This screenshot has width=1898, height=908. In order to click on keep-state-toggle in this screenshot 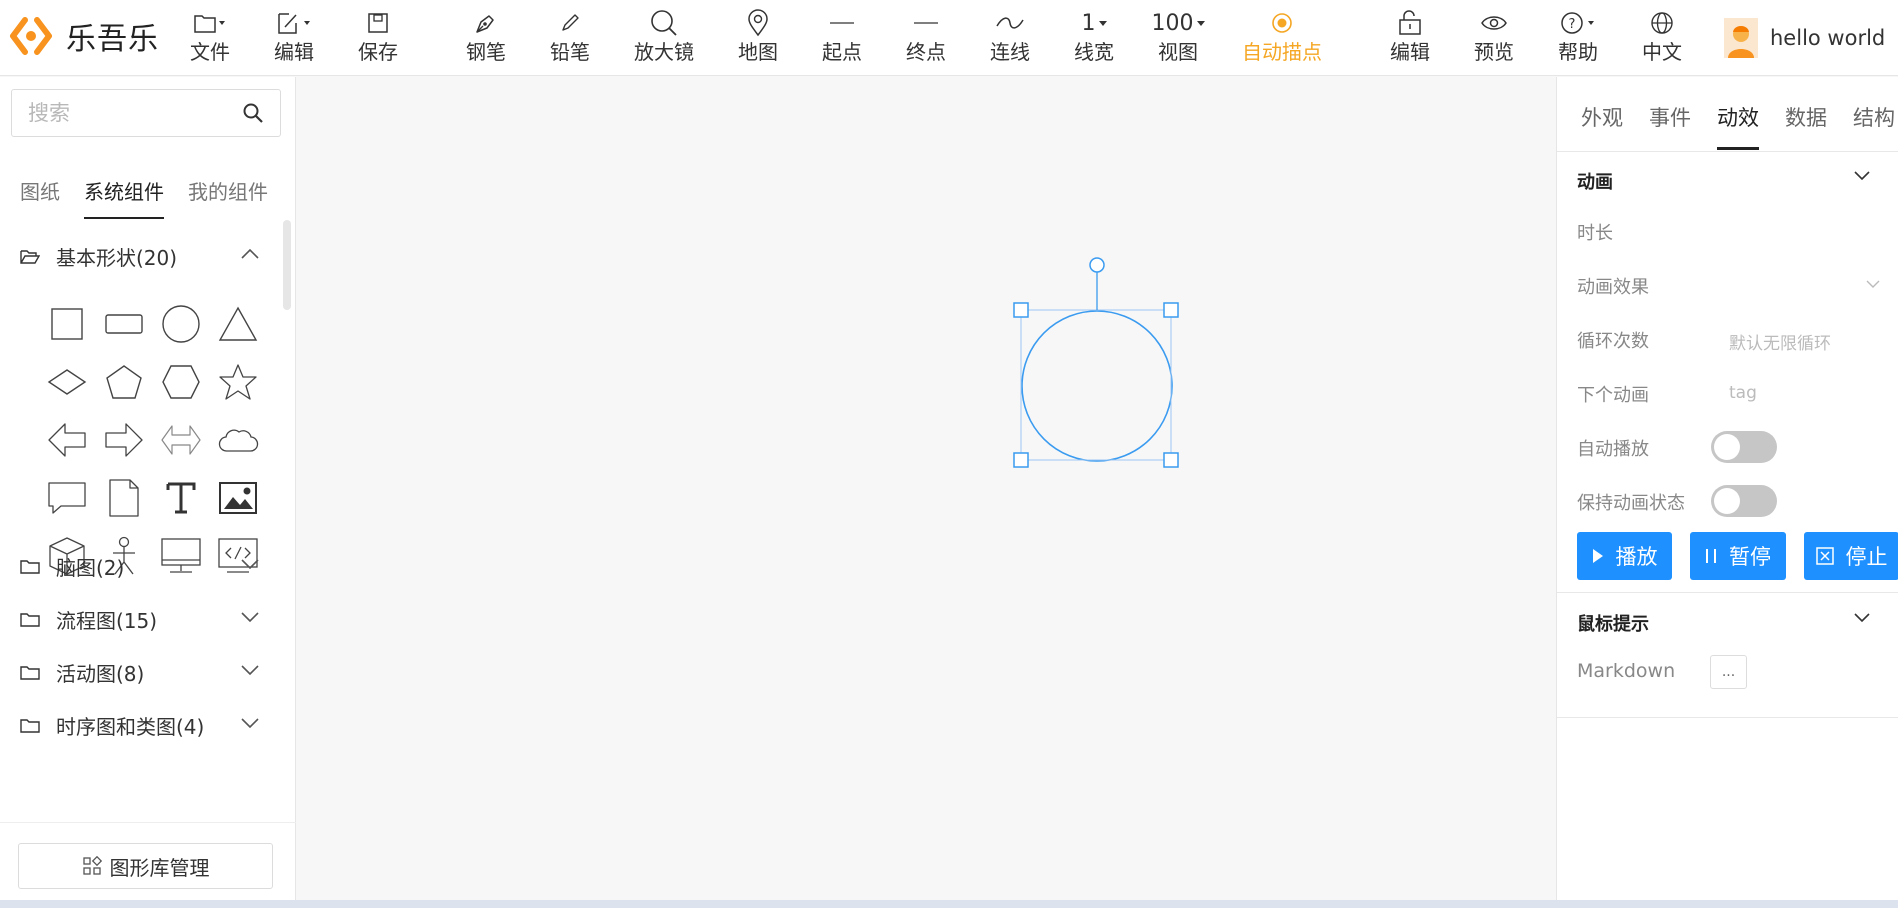, I will do `click(1744, 501)`.